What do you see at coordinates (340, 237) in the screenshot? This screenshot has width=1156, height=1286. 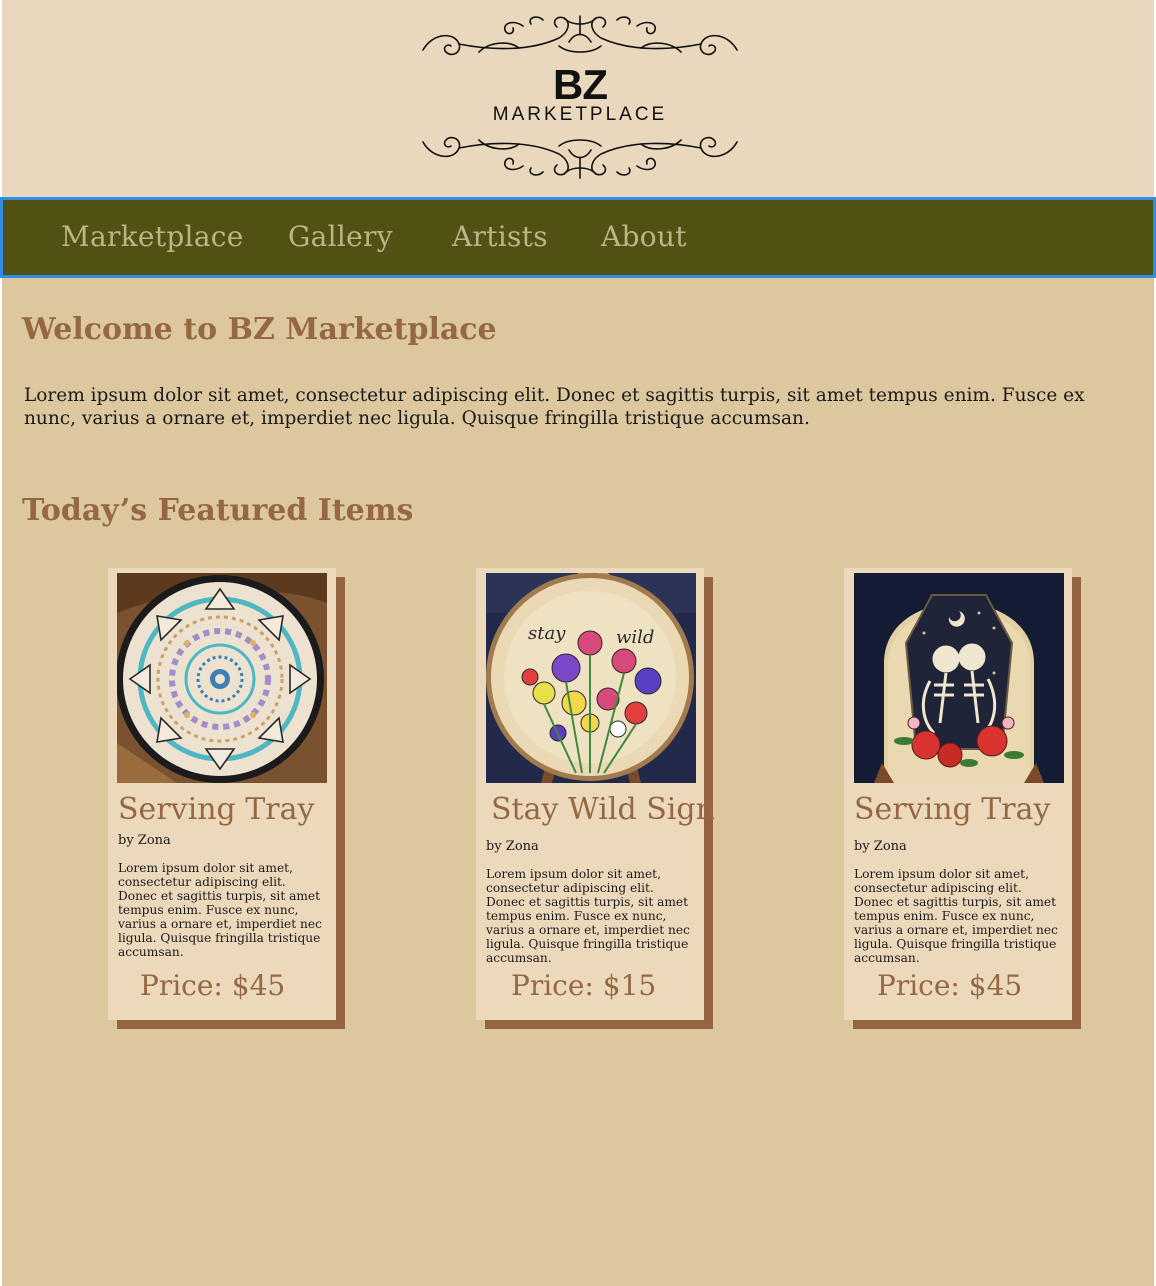 I see `nav-item-gallery: Gallery` at bounding box center [340, 237].